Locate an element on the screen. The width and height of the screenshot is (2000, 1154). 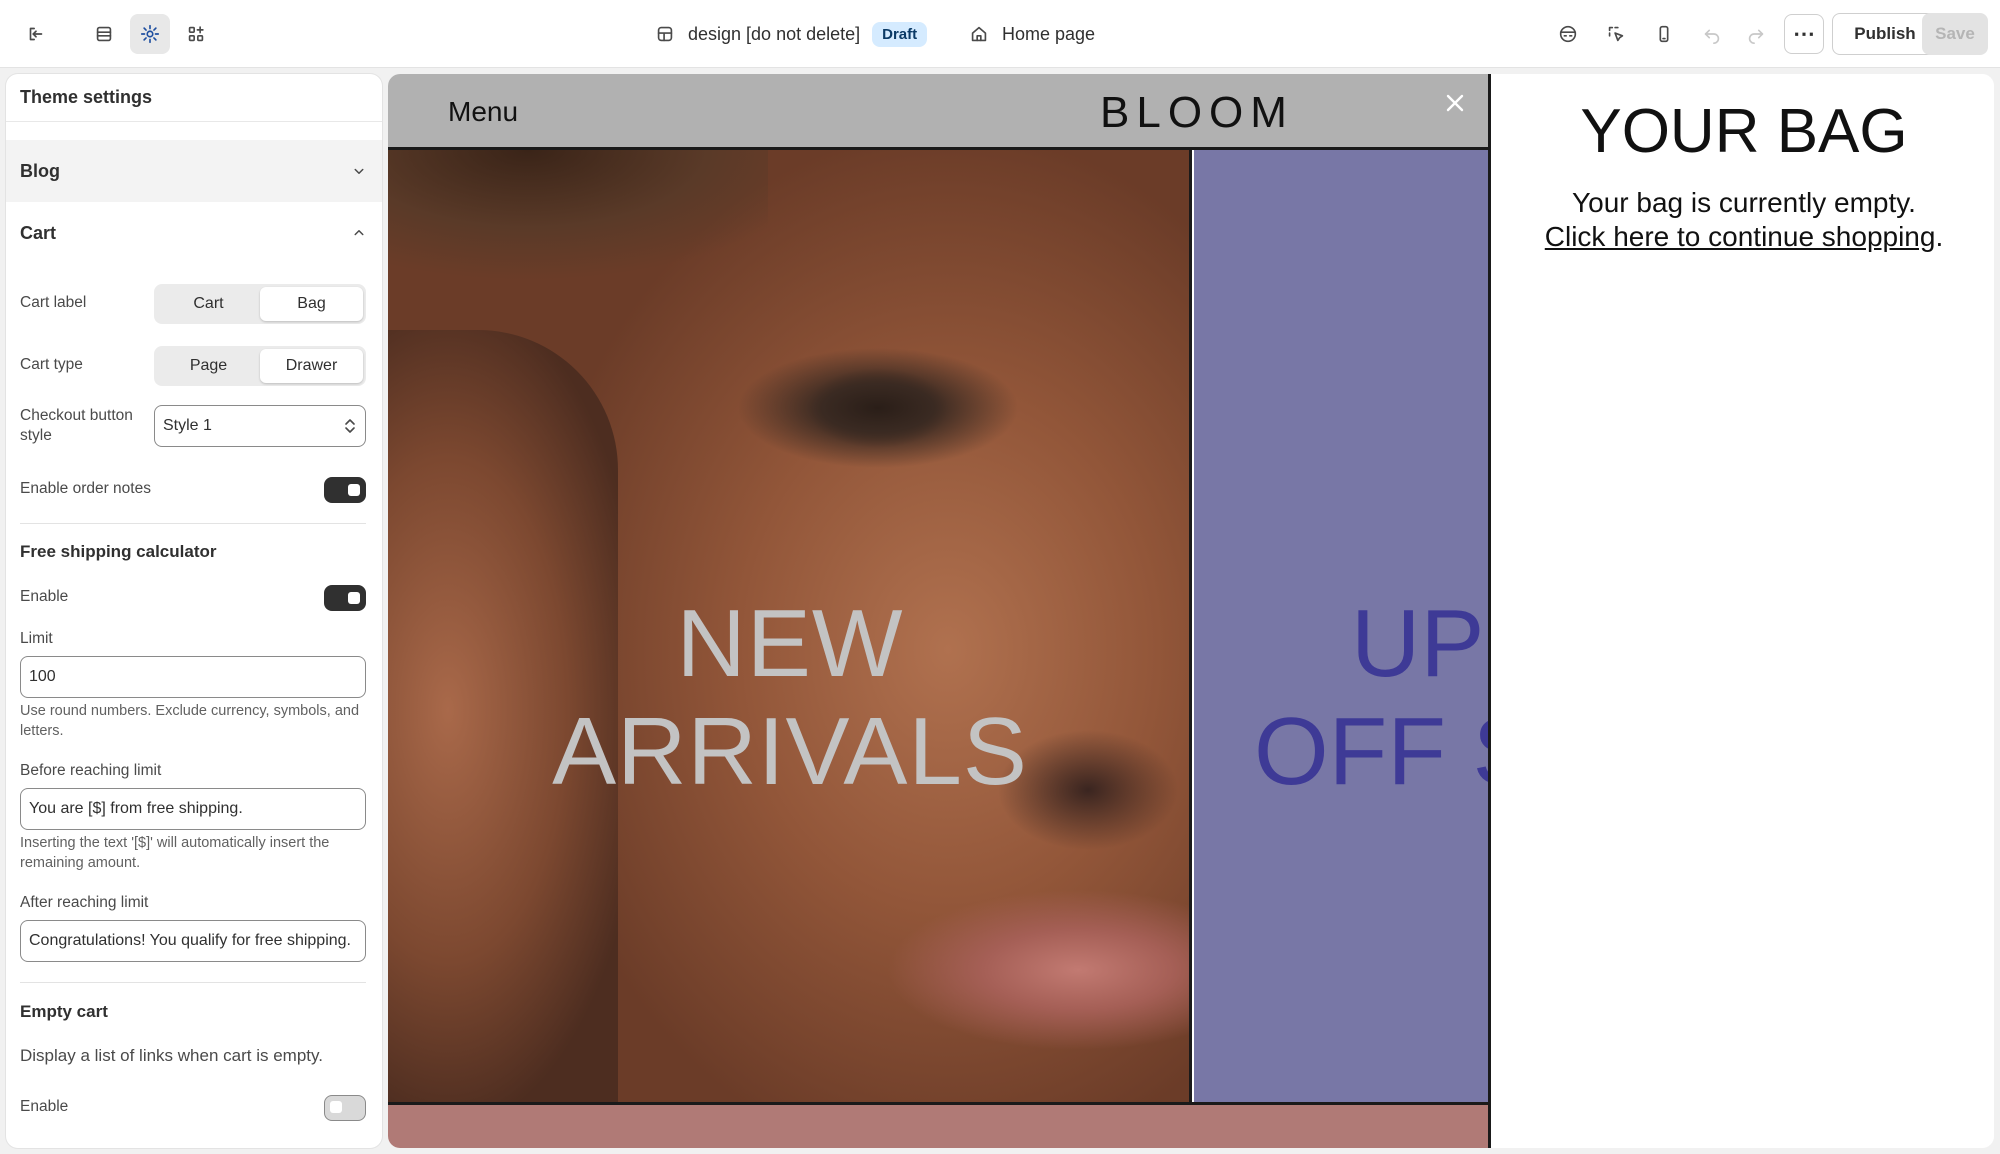
empty-text: Your bag is currently empty. is located at coordinates (1744, 202).